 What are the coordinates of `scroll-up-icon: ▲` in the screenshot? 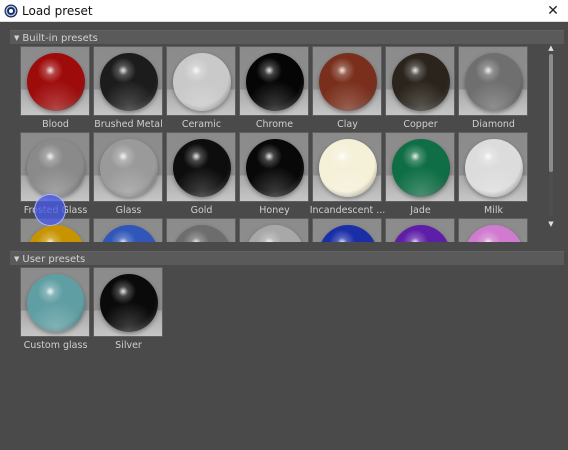 It's located at (551, 48).